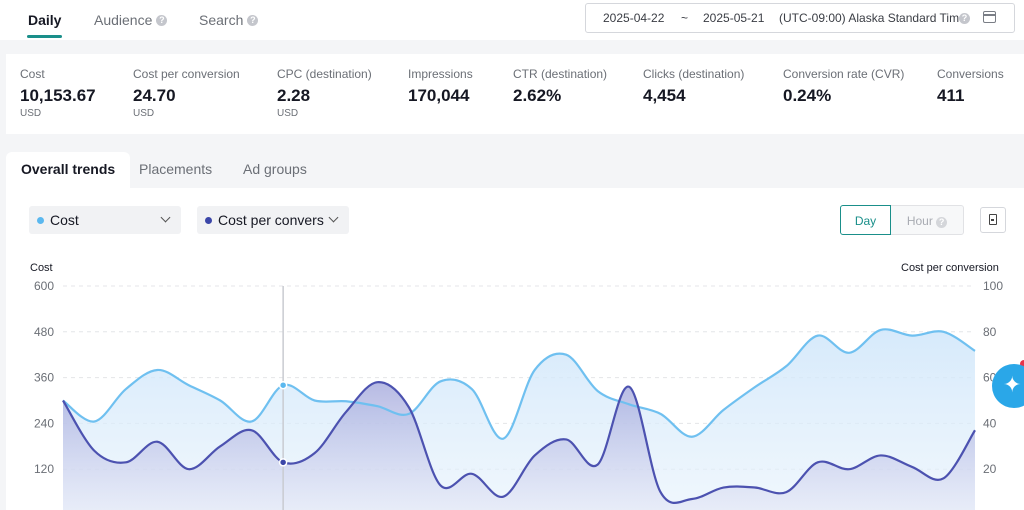 This screenshot has width=1024, height=510. Describe the element at coordinates (515, 170) in the screenshot. I see `sub-tab-bar: Overall trends Placements Ad groups` at that location.